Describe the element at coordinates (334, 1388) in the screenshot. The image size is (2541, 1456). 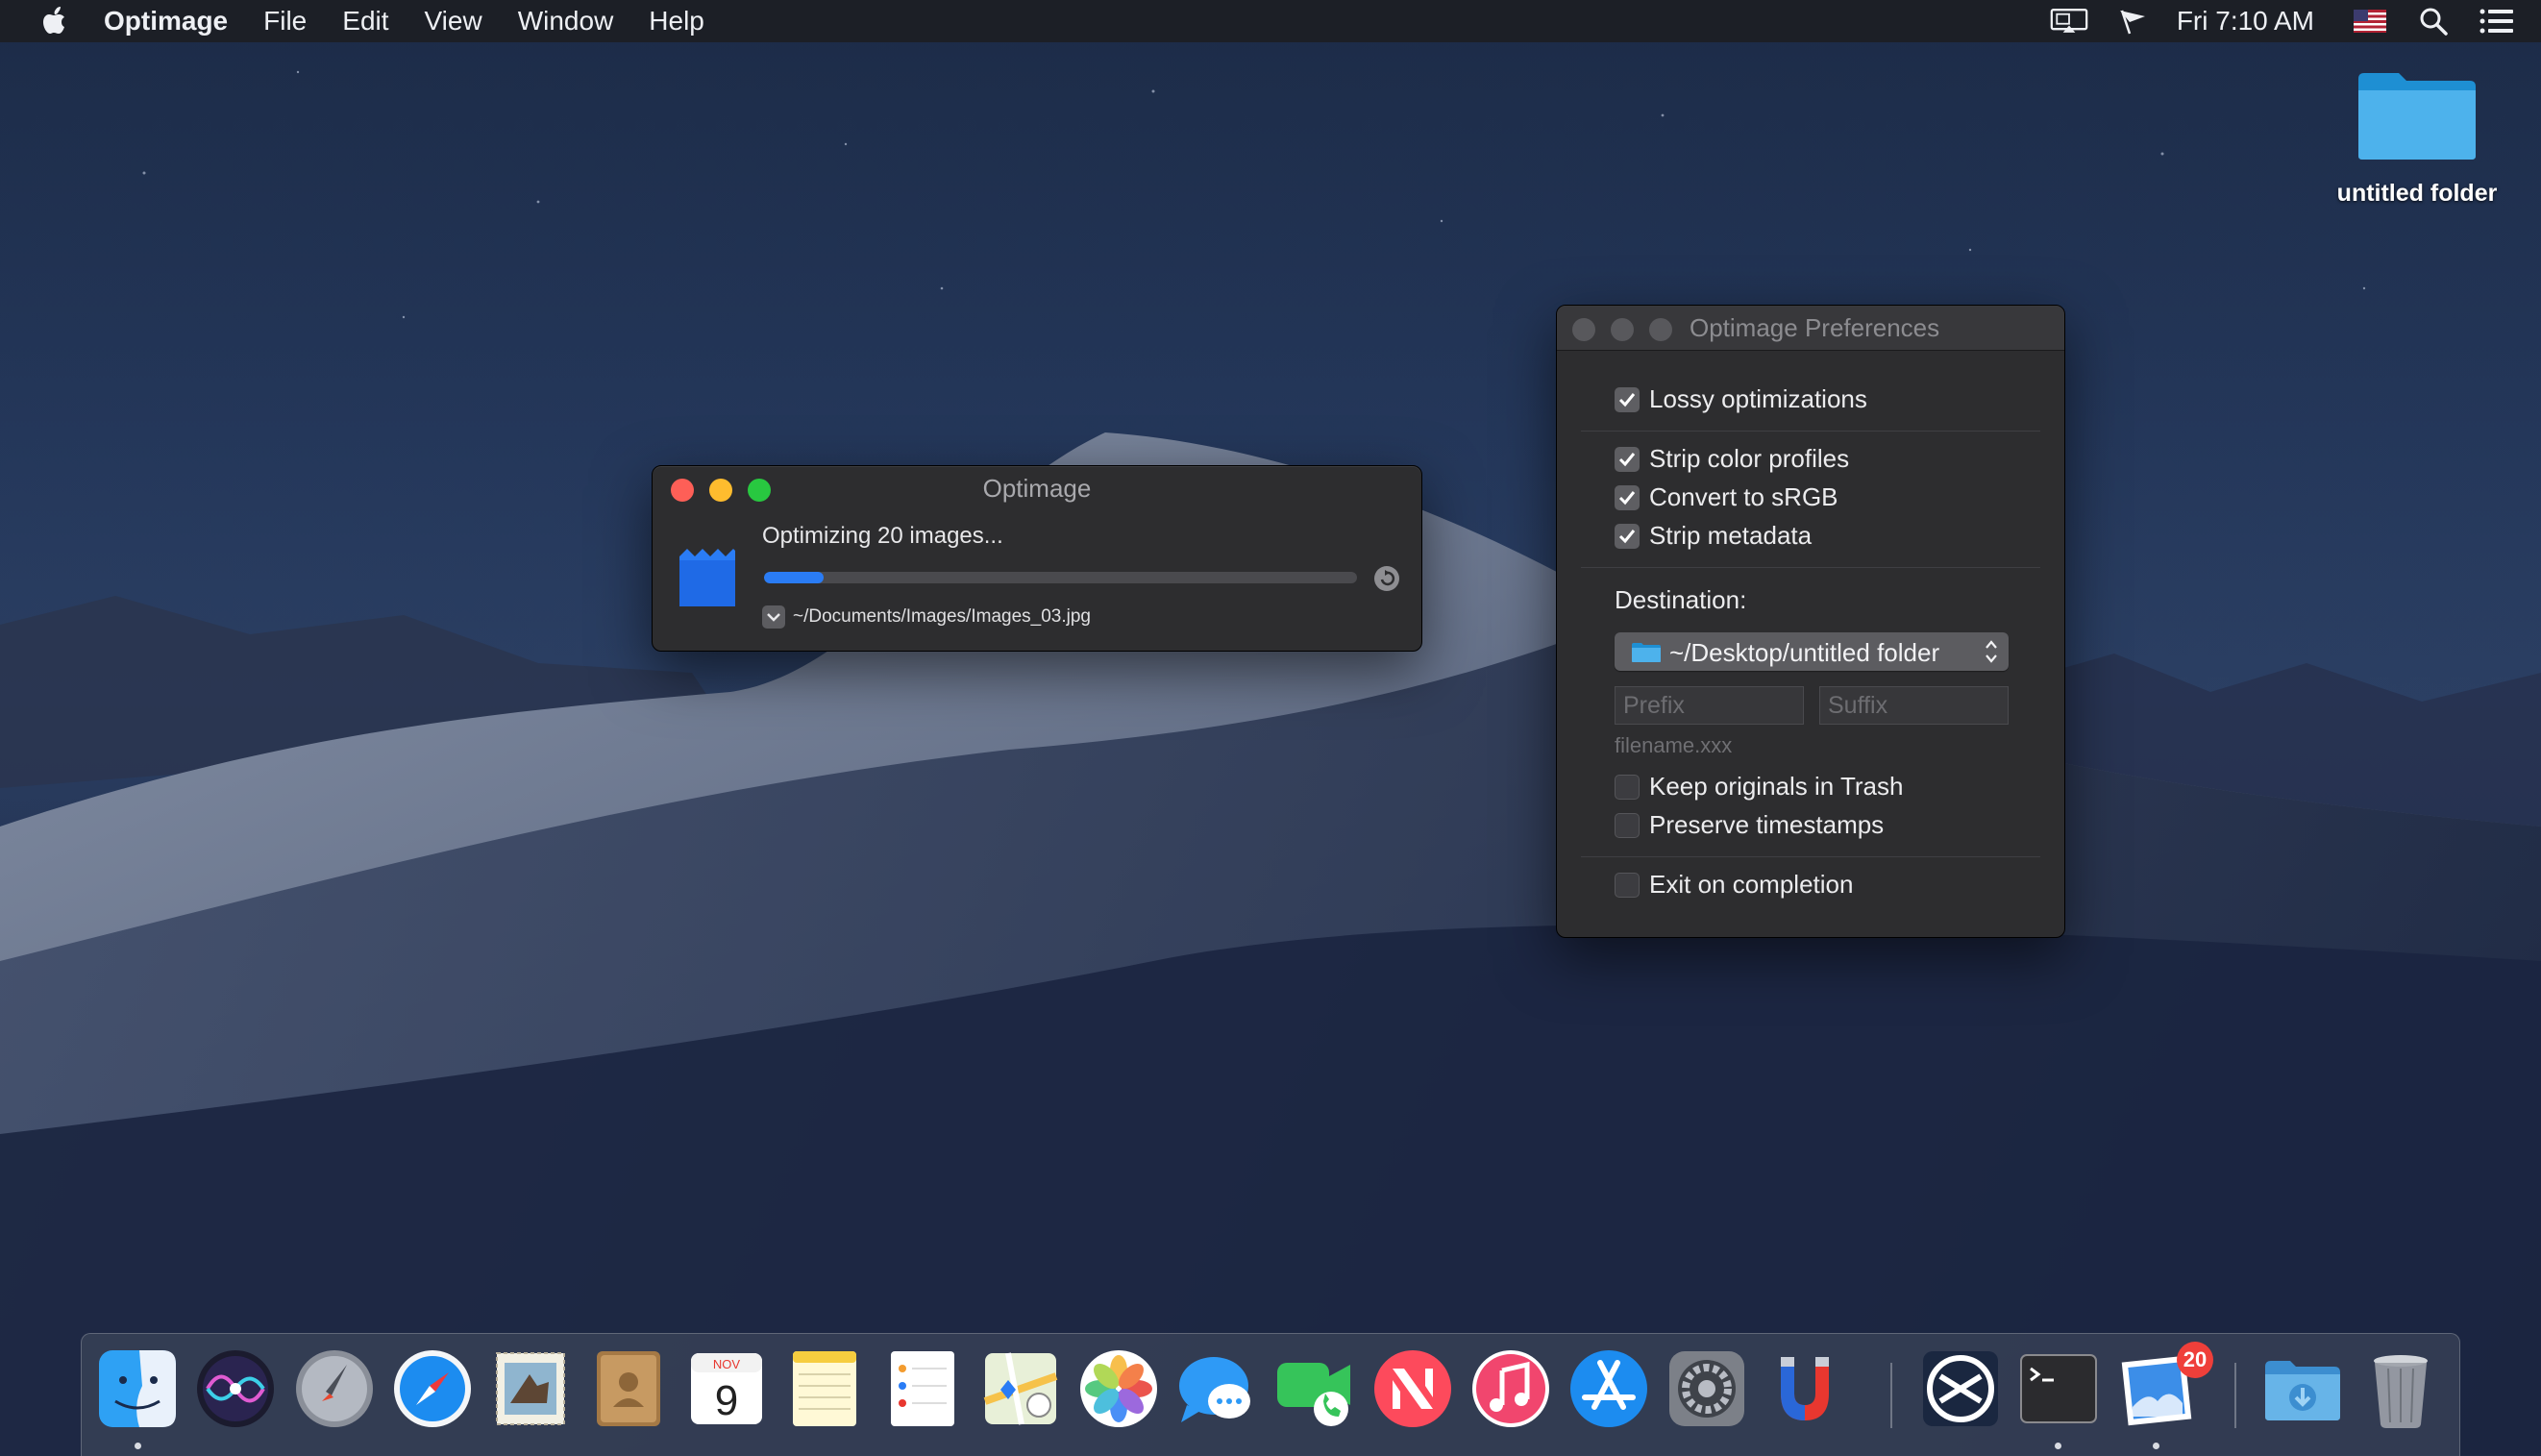
I see `launchpad-icon` at that location.